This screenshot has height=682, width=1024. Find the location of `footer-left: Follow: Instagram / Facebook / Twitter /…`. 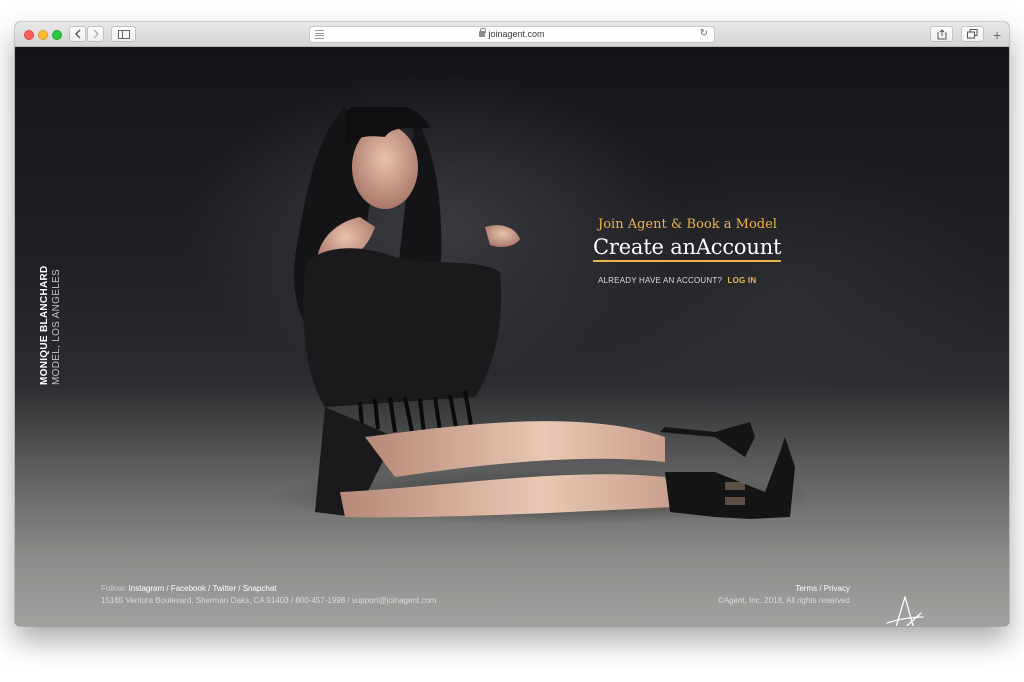

footer-left: Follow: Instagram / Facebook / Twitter /… is located at coordinates (268, 595).